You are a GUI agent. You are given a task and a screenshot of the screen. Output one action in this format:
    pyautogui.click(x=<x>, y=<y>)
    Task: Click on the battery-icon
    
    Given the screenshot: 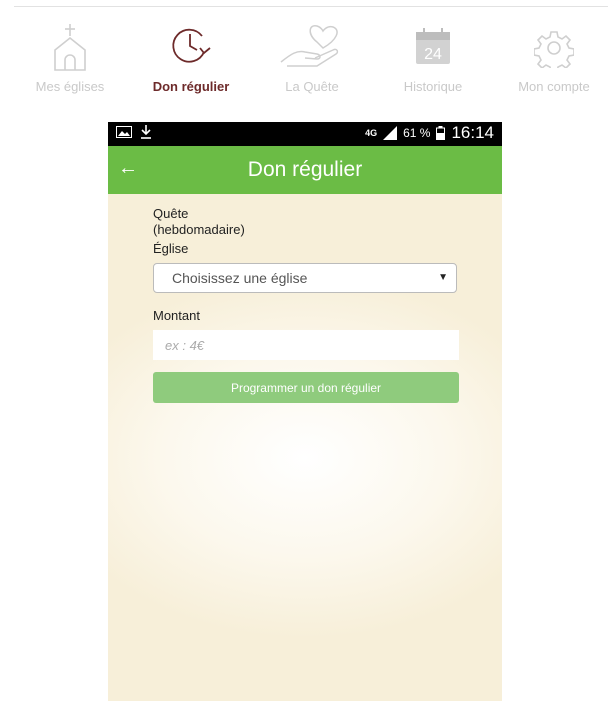 What is the action you would take?
    pyautogui.click(x=441, y=133)
    